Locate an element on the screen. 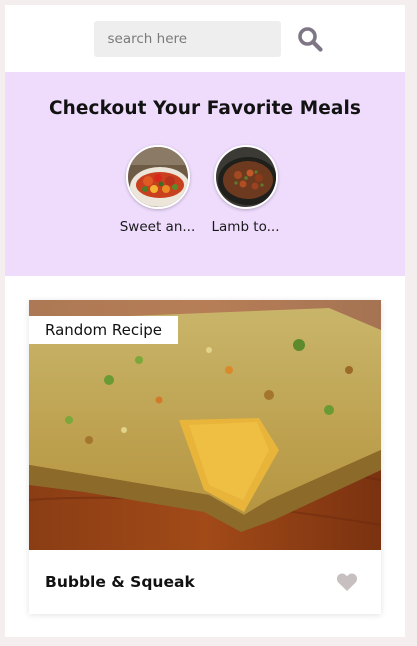  lamb-tomato-dish-image is located at coordinates (245, 177).